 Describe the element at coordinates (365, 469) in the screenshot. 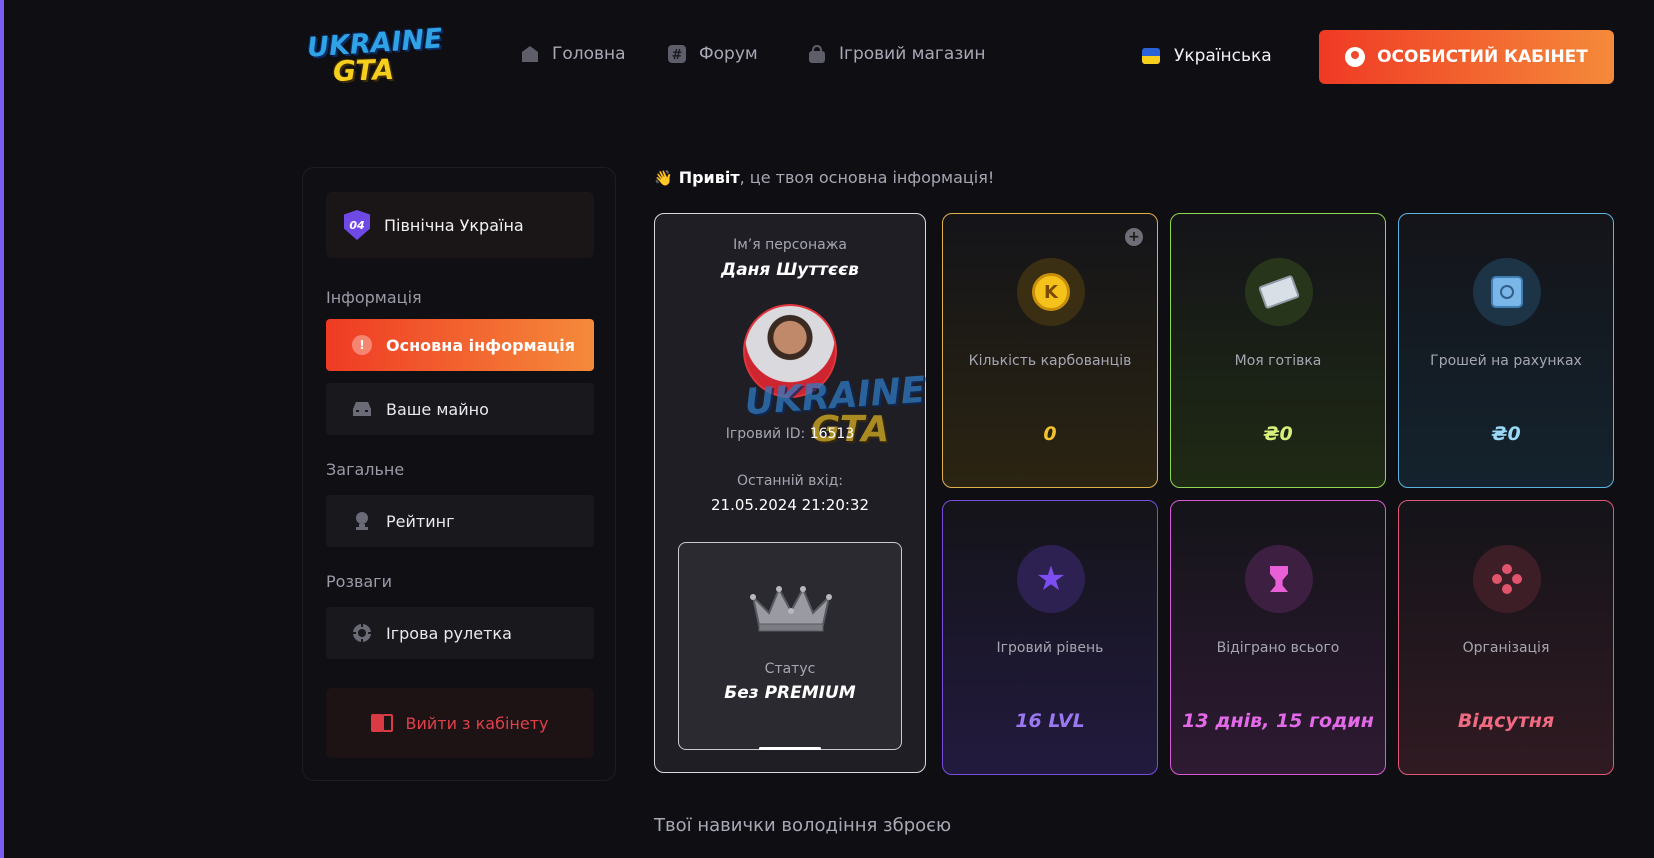

I see `section-title-general: Загальне` at that location.